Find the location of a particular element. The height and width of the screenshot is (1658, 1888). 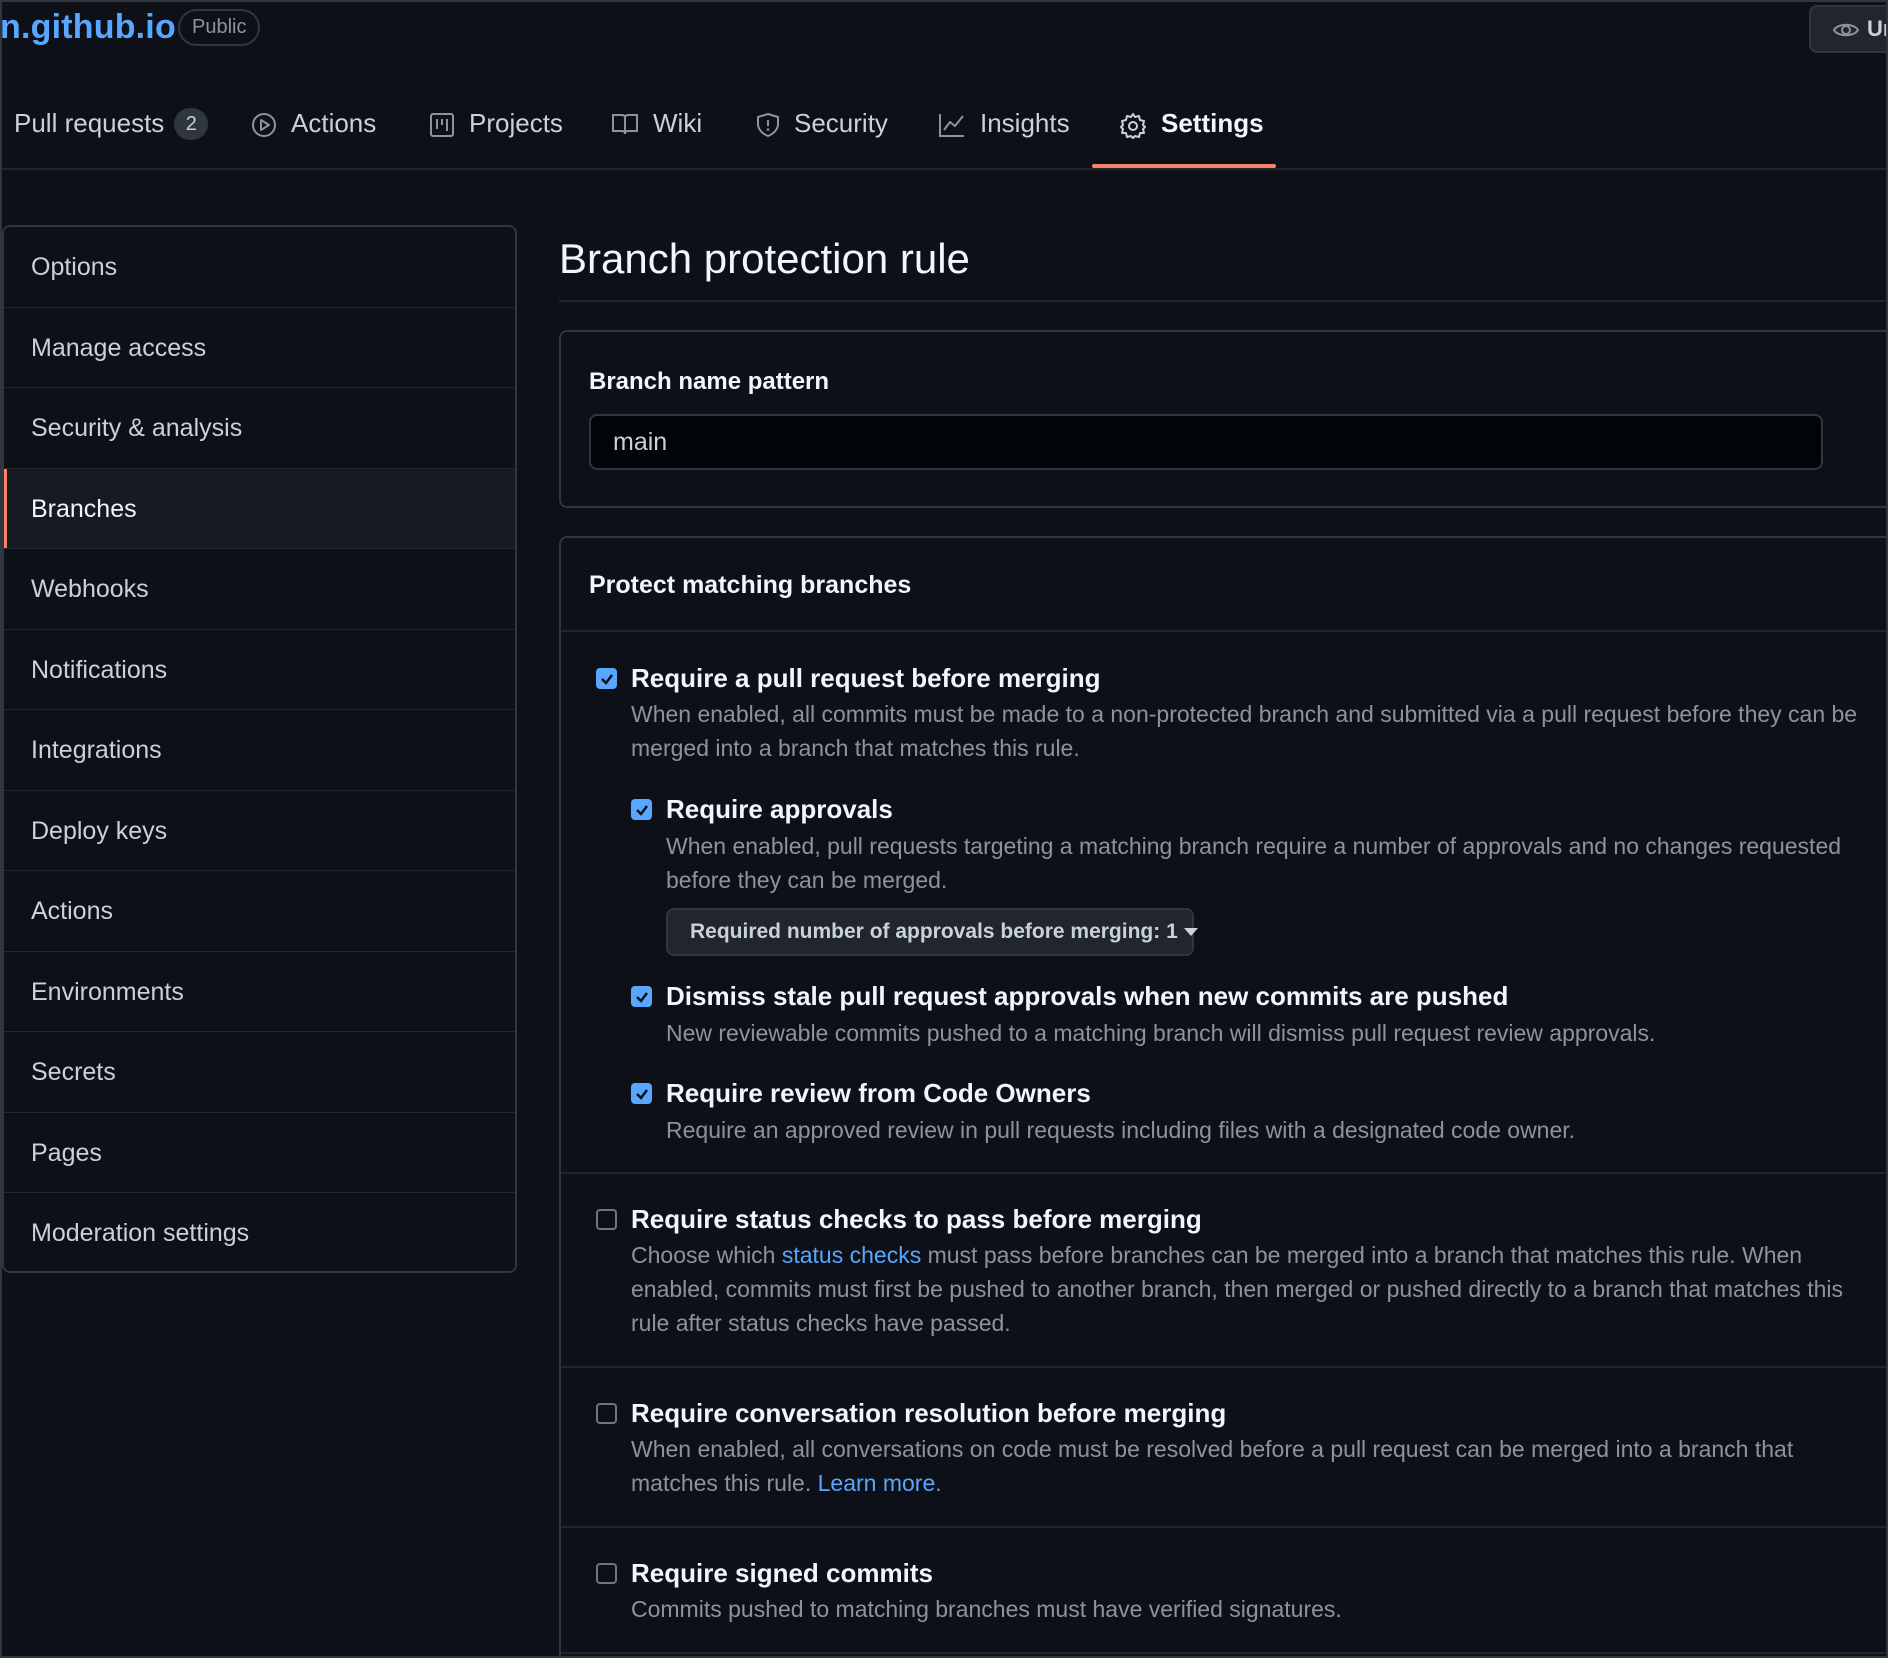

sidebar-item-secrets: Secrets is located at coordinates (259, 1072).